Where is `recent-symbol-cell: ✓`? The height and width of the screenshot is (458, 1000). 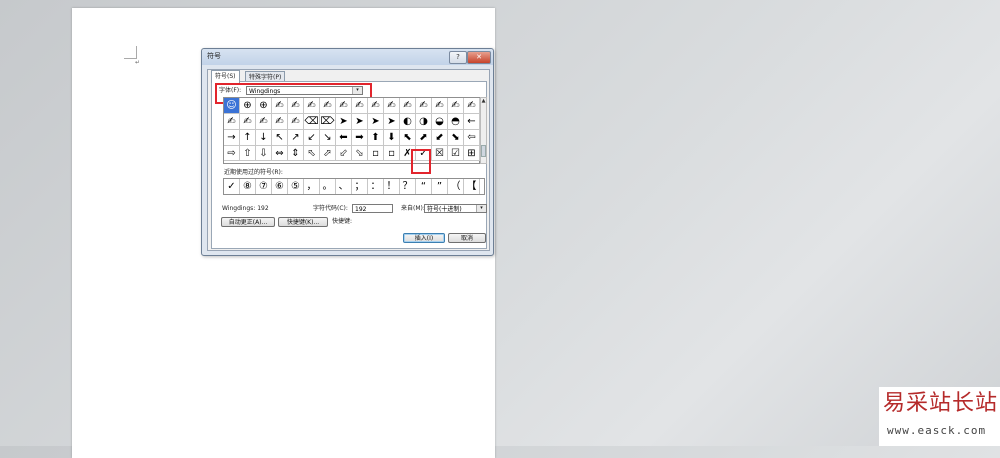 recent-symbol-cell: ✓ is located at coordinates (232, 186).